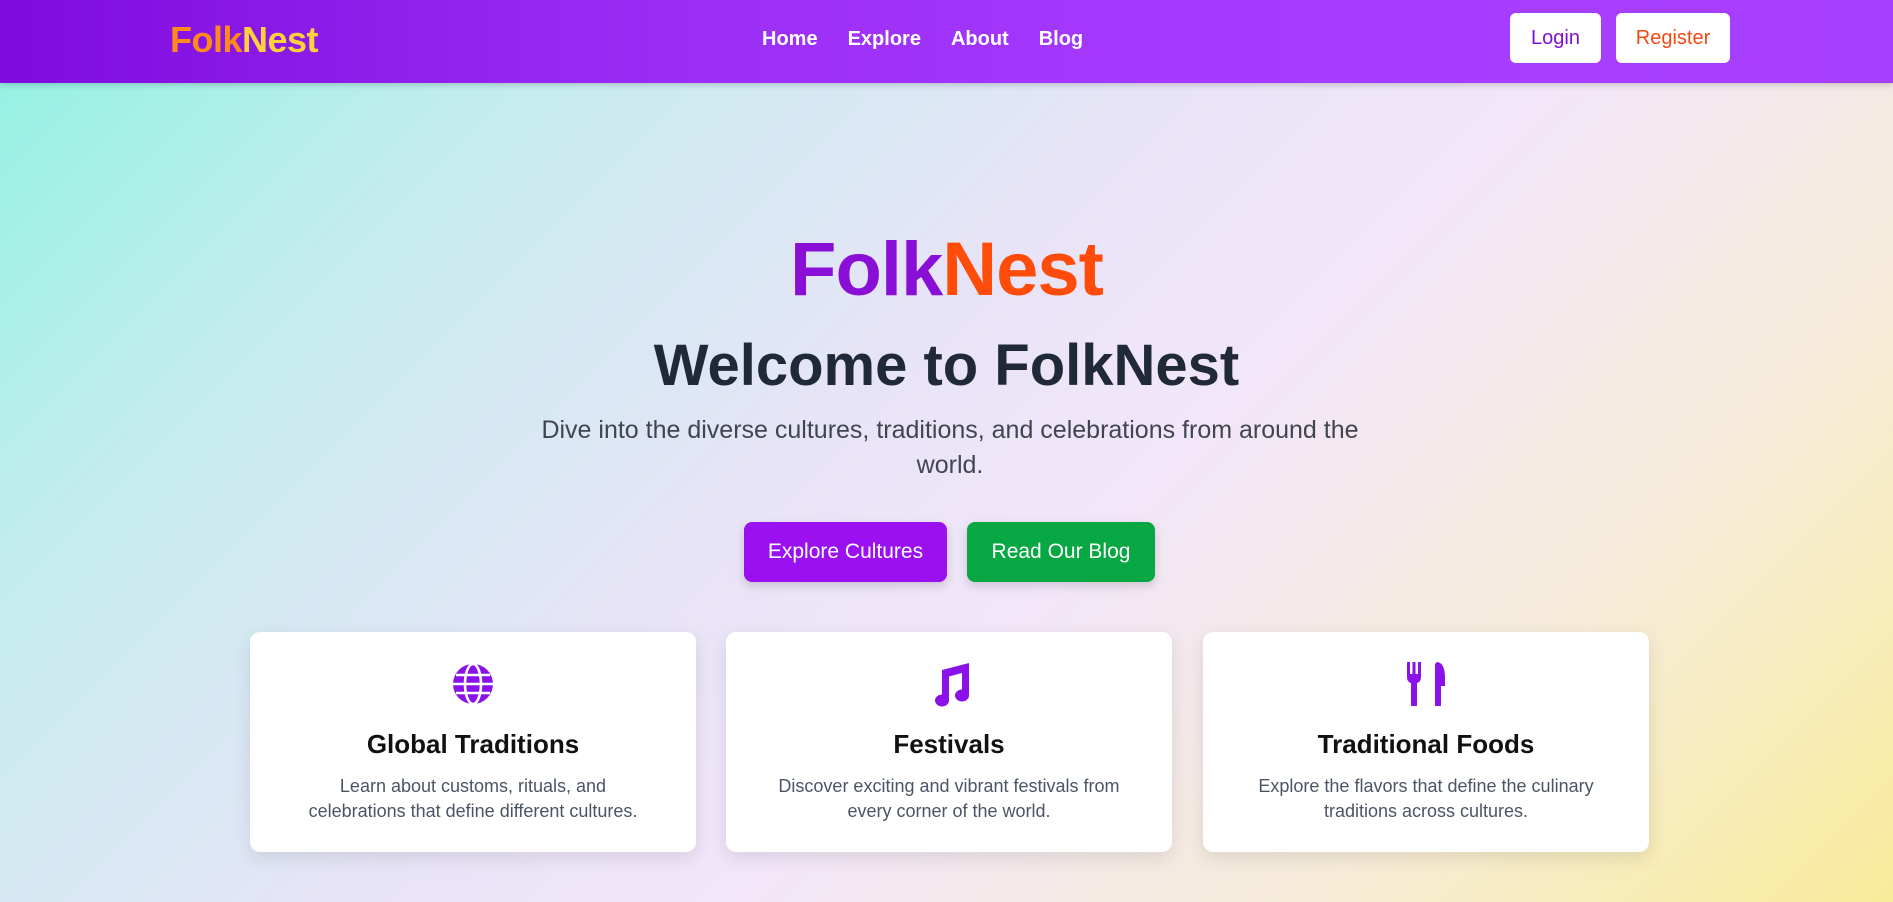 Image resolution: width=1893 pixels, height=902 pixels. What do you see at coordinates (949, 684) in the screenshot?
I see `music-icon` at bounding box center [949, 684].